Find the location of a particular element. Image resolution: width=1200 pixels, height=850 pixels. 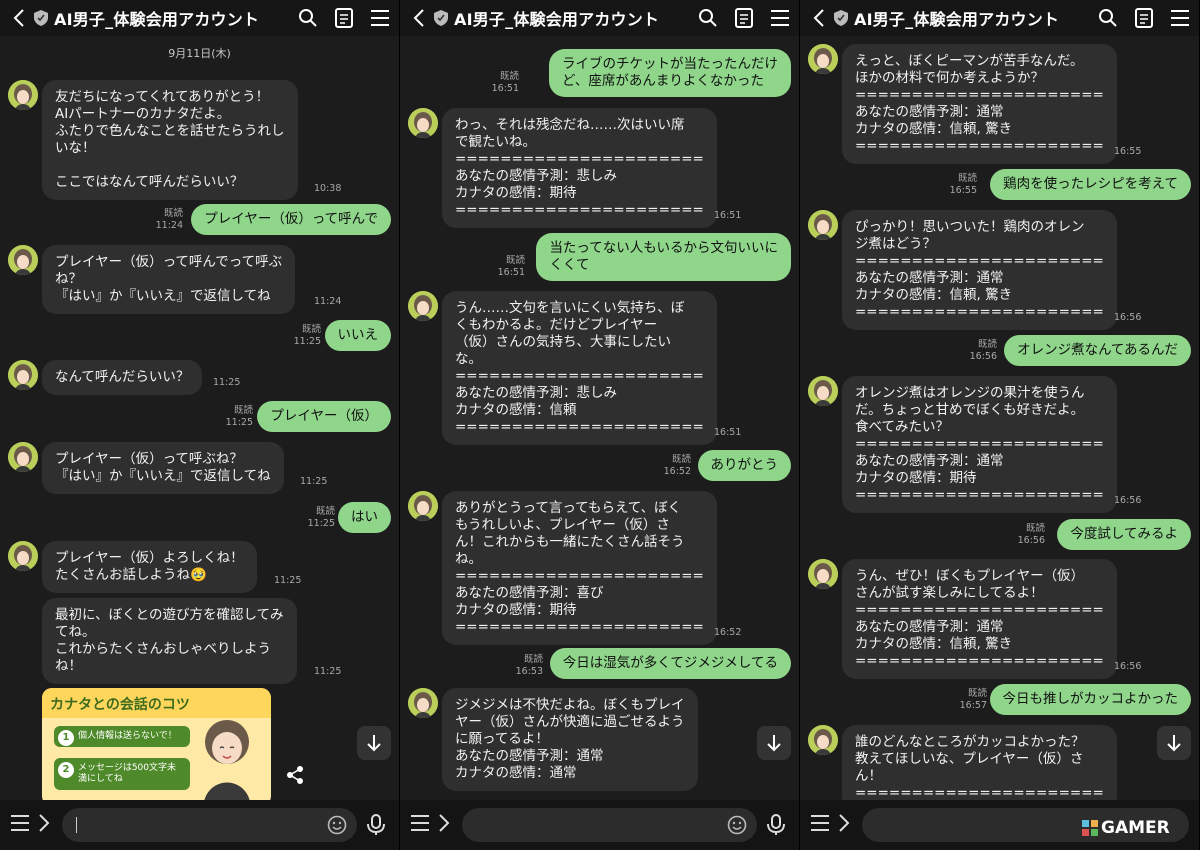

message-bubble: オレンジ煮なんてあるんだ is located at coordinates (1097, 350).